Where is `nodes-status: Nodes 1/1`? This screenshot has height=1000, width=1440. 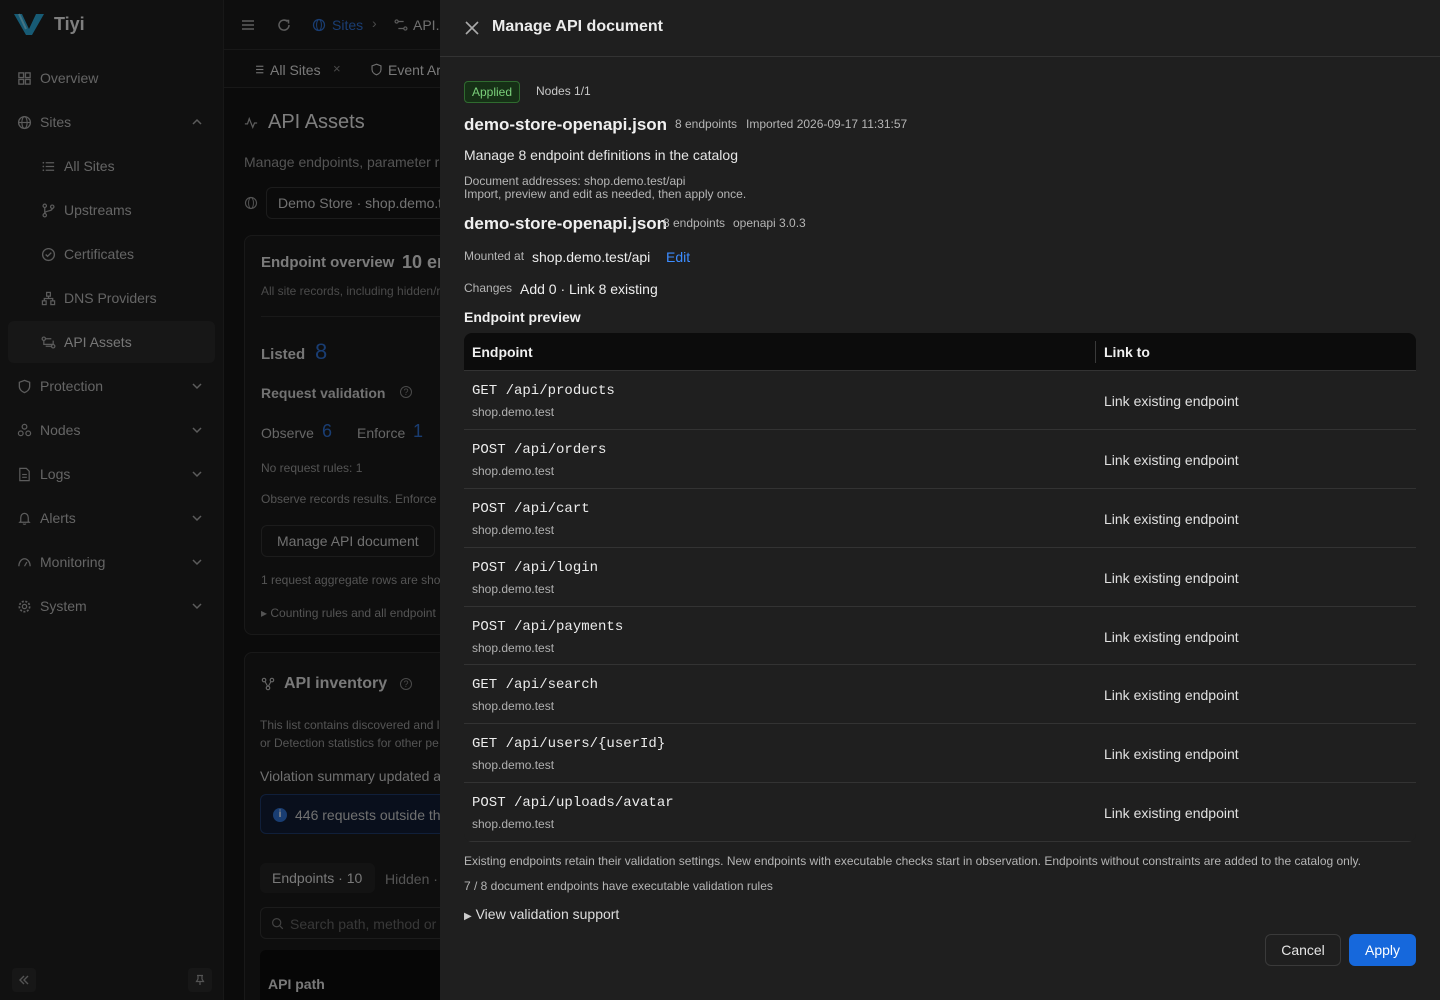
nodes-status: Nodes 1/1 is located at coordinates (563, 91).